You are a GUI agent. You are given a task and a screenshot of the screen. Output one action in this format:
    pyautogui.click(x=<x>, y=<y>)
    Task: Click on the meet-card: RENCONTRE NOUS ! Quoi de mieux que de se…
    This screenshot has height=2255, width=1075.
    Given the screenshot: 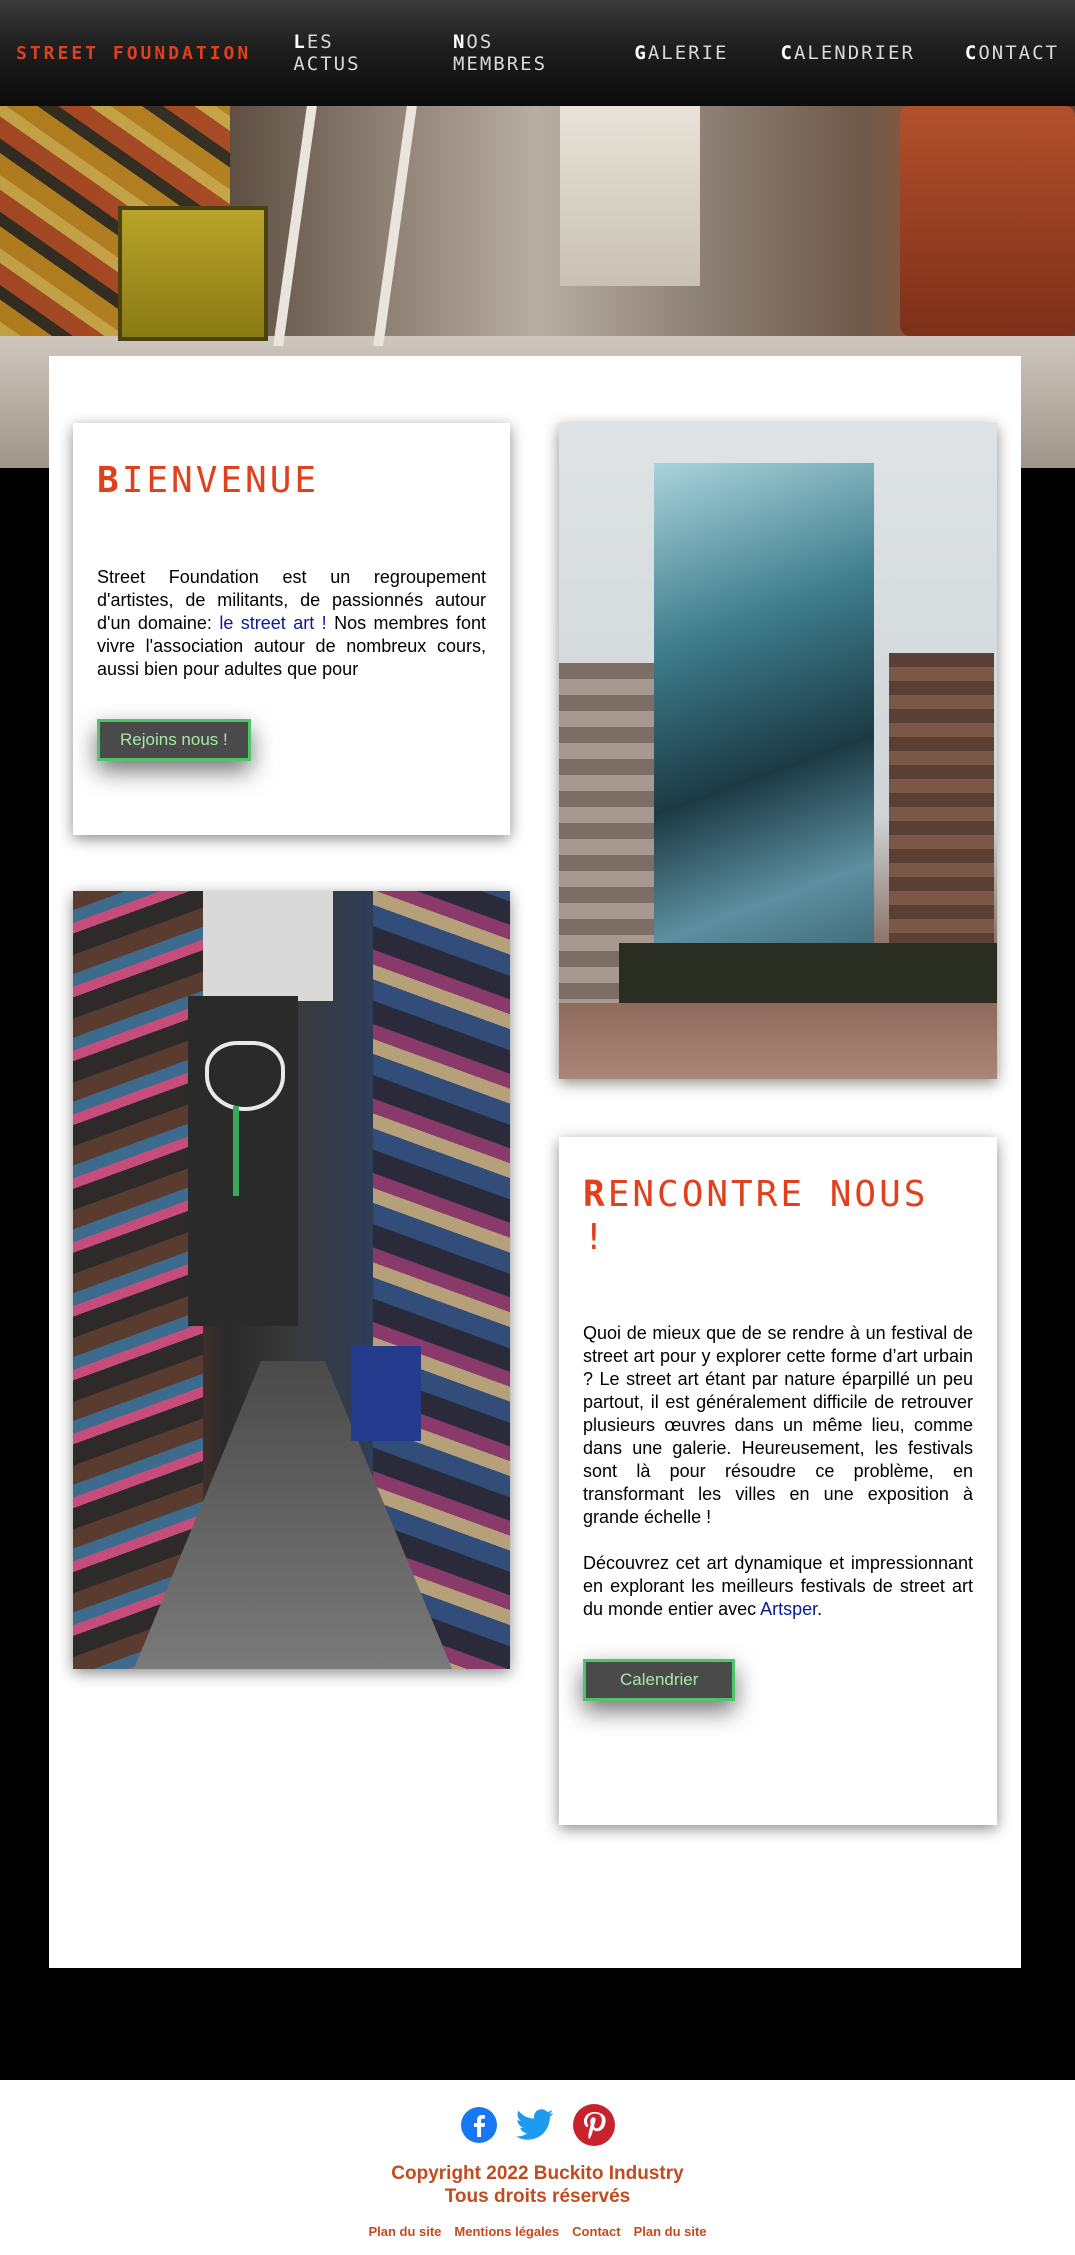 What is the action you would take?
    pyautogui.click(x=778, y=1481)
    